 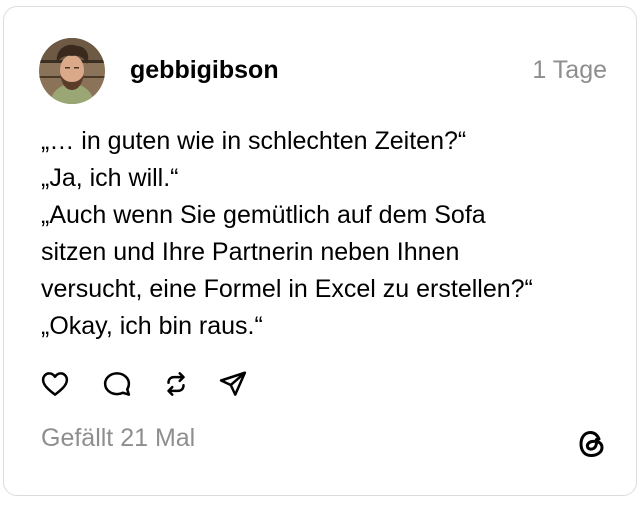 I want to click on like-button, so click(x=55, y=384).